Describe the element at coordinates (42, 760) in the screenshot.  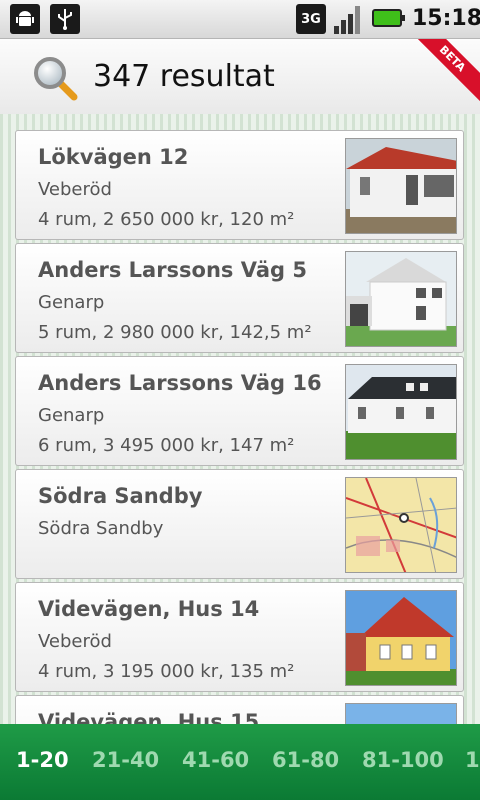
I see `page-tab: 1-20` at that location.